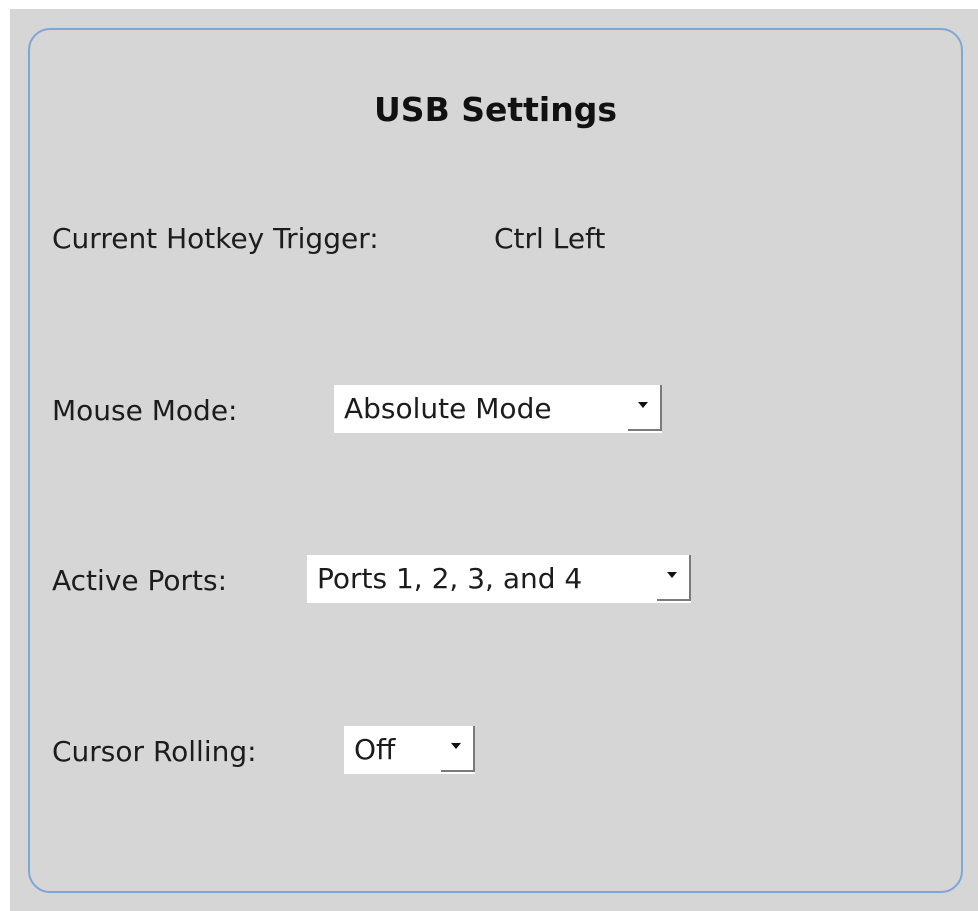 Image resolution: width=978 pixels, height=911 pixels. What do you see at coordinates (495, 109) in the screenshot?
I see `panel-title: USB Settings` at bounding box center [495, 109].